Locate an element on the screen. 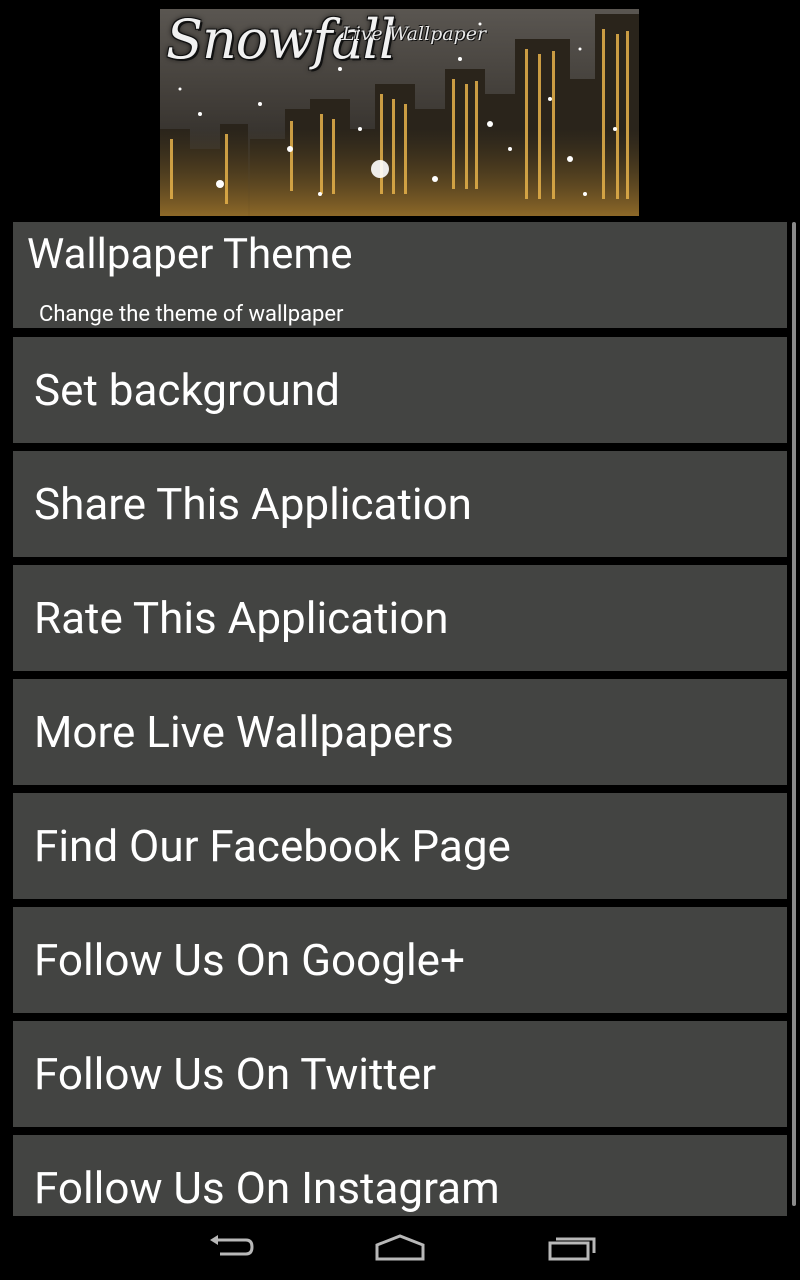  twitter-item: Follow Us On Twitter is located at coordinates (400, 1074).